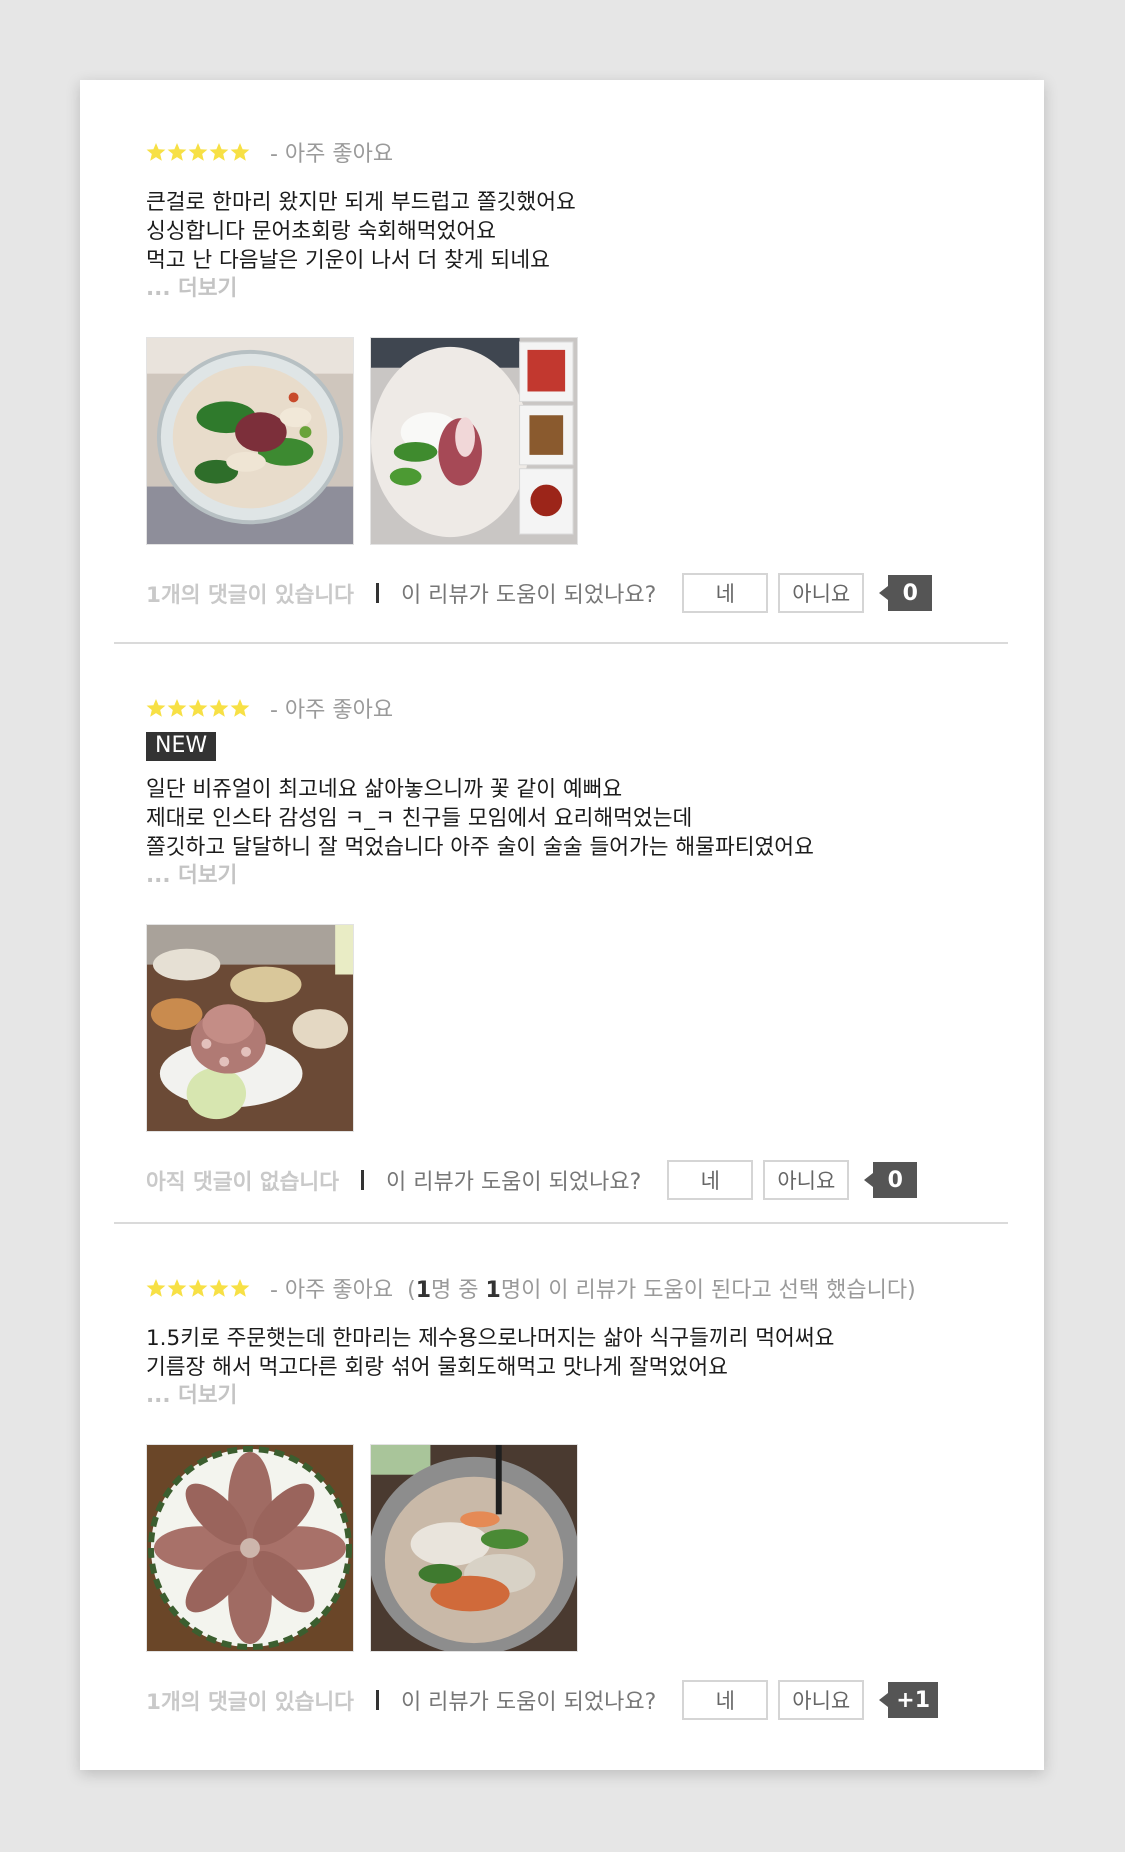 This screenshot has height=1852, width=1125. Describe the element at coordinates (437, 1367) in the screenshot. I see `review-line: 기름장 해서 먹고다른 회랑 섞어 물회도해먹고 맛나게 잘먹었어요` at that location.